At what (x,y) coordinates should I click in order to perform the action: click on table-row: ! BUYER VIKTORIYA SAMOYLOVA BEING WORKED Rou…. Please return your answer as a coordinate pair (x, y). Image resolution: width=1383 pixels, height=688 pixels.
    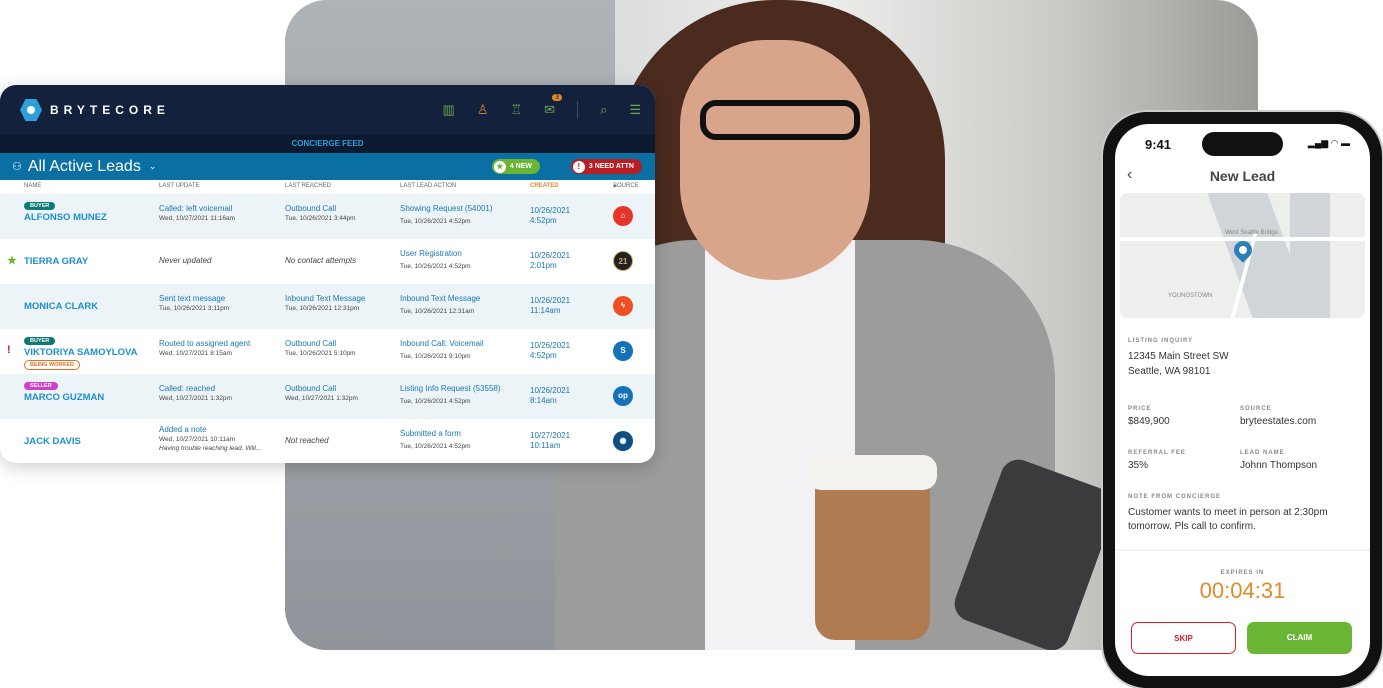
    Looking at the image, I should click on (327, 351).